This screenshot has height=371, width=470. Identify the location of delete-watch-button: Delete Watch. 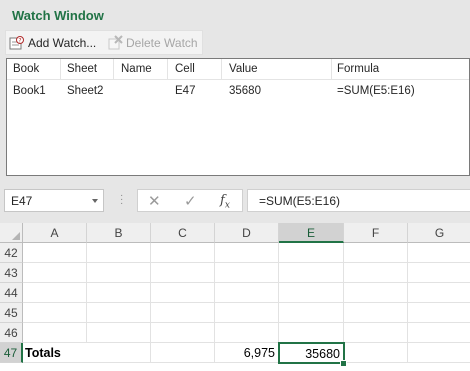
(152, 42).